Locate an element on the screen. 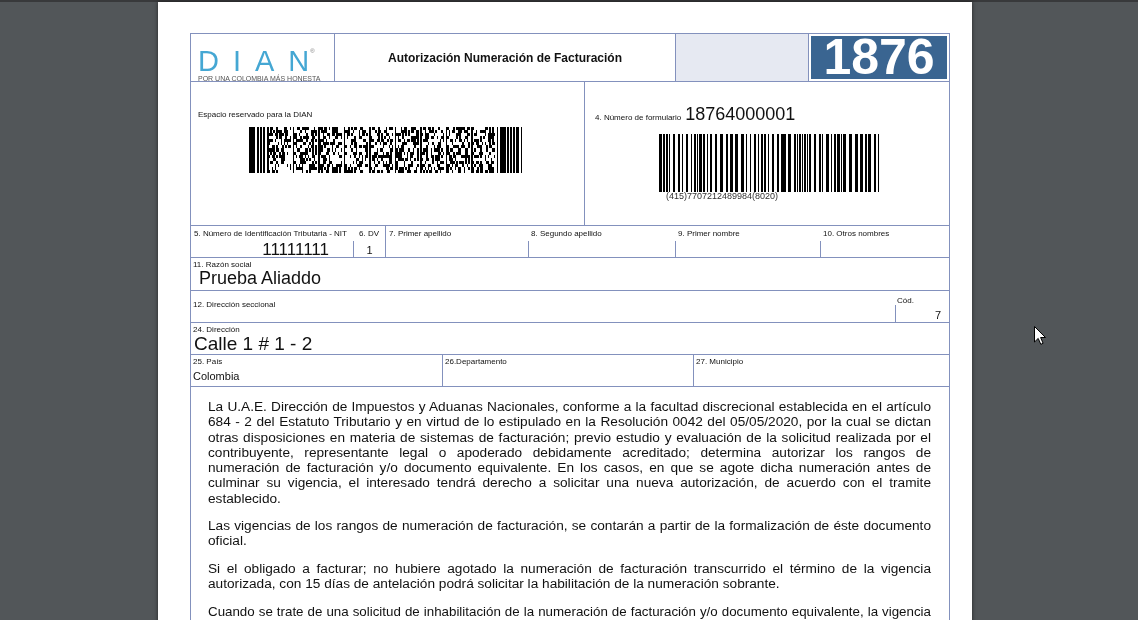 The height and width of the screenshot is (620, 1138). form-code: 1876 is located at coordinates (879, 57).